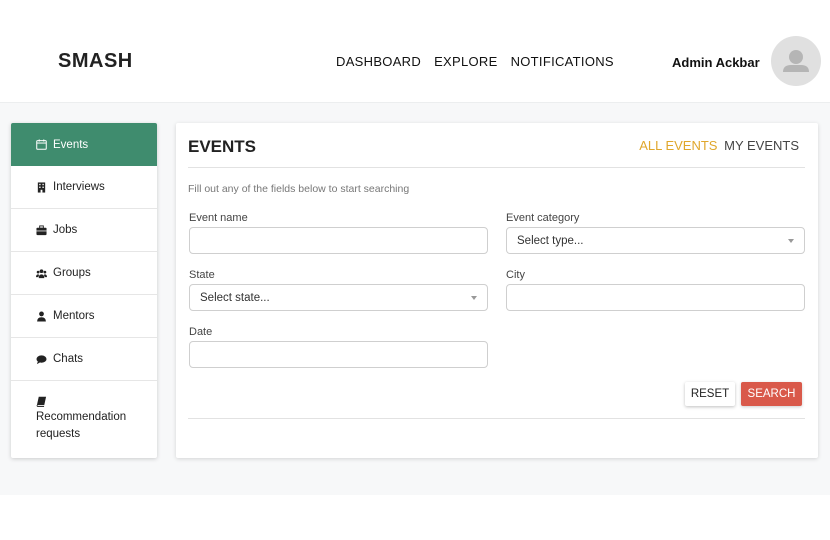  I want to click on sidebar-item-label: Groups, so click(72, 273).